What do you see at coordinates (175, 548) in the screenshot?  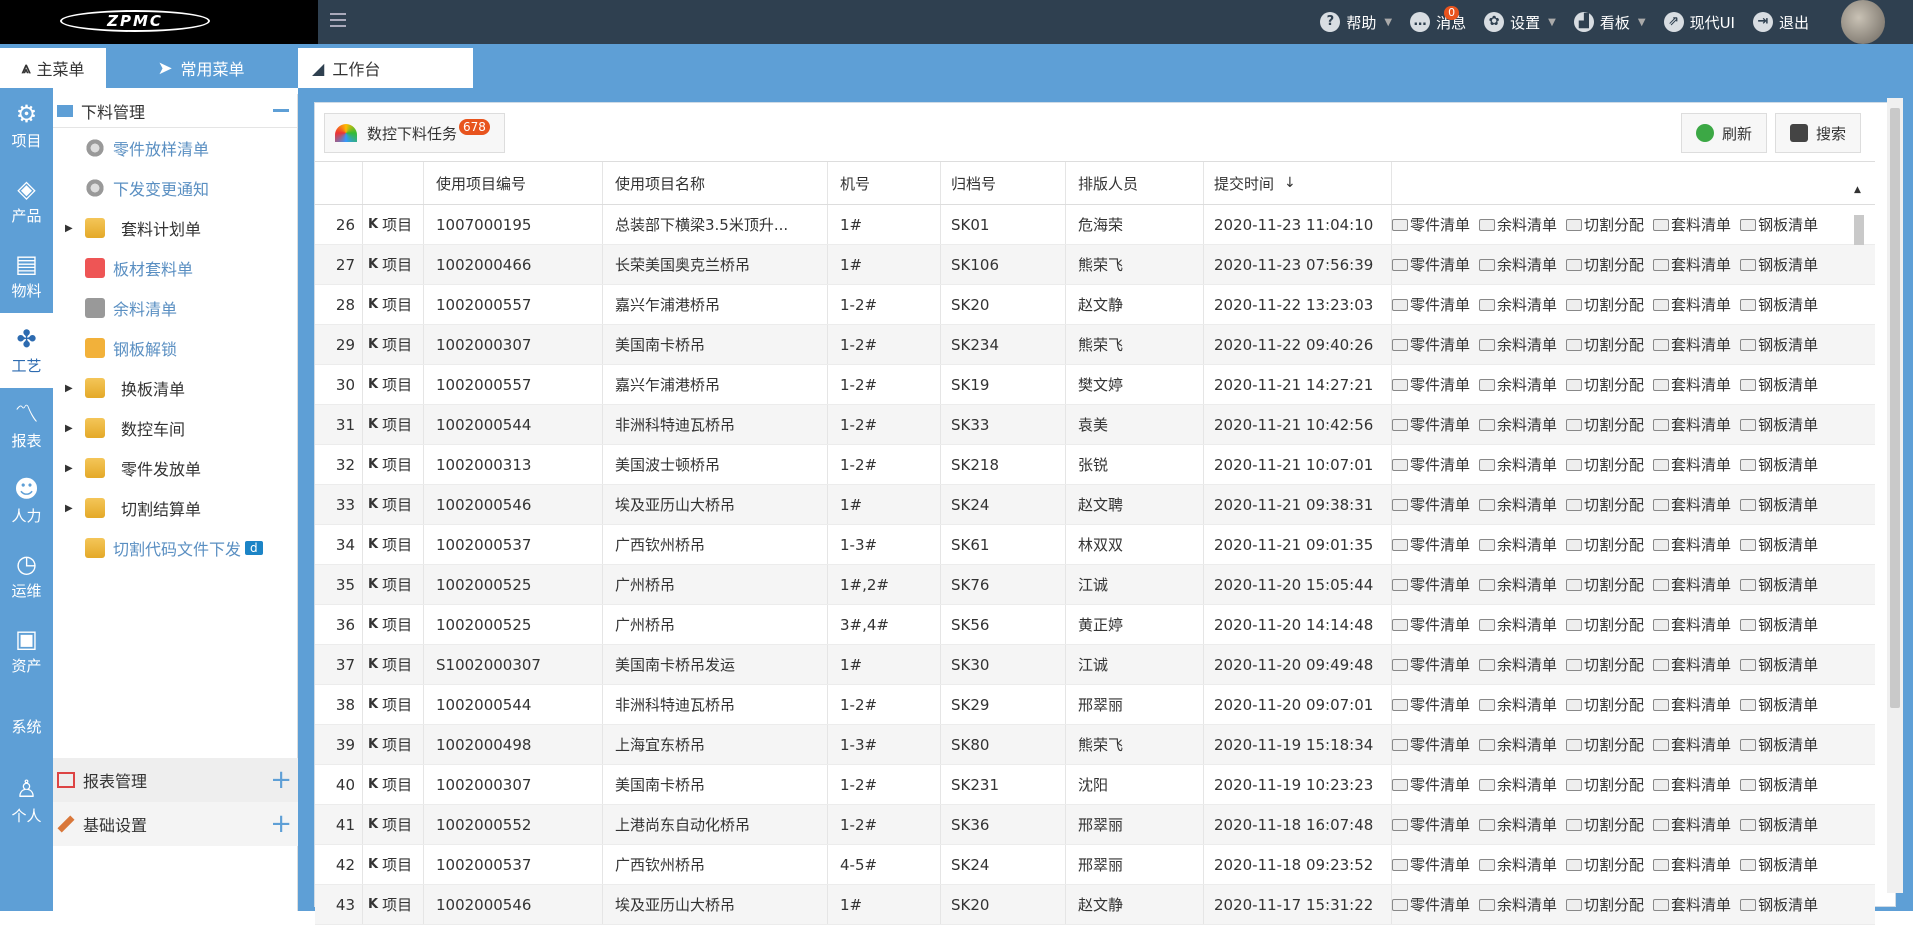 I see `menu-item-10: 切割代码文件下发 d` at bounding box center [175, 548].